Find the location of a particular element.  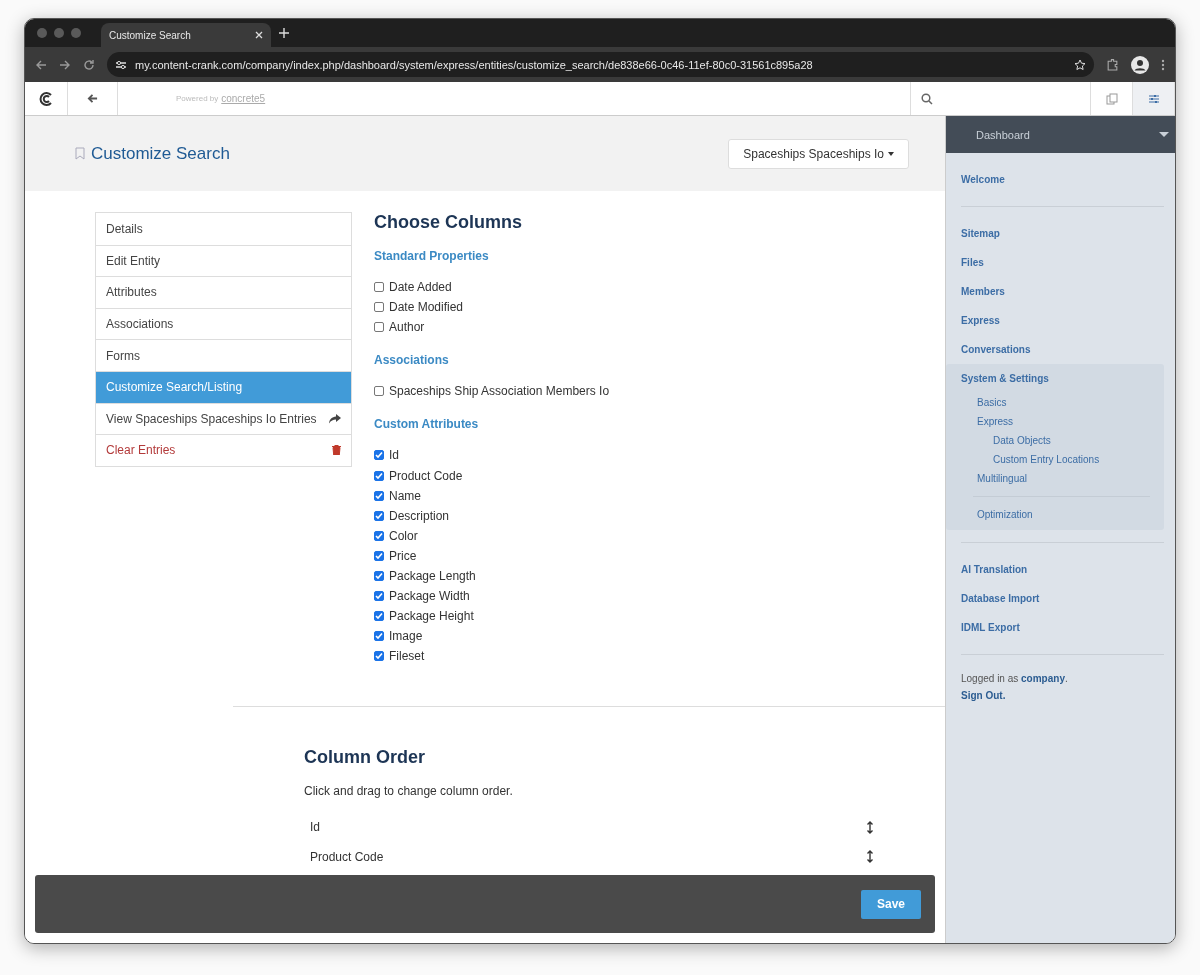

sidebar-link: AI Translation is located at coordinates (1062, 569).